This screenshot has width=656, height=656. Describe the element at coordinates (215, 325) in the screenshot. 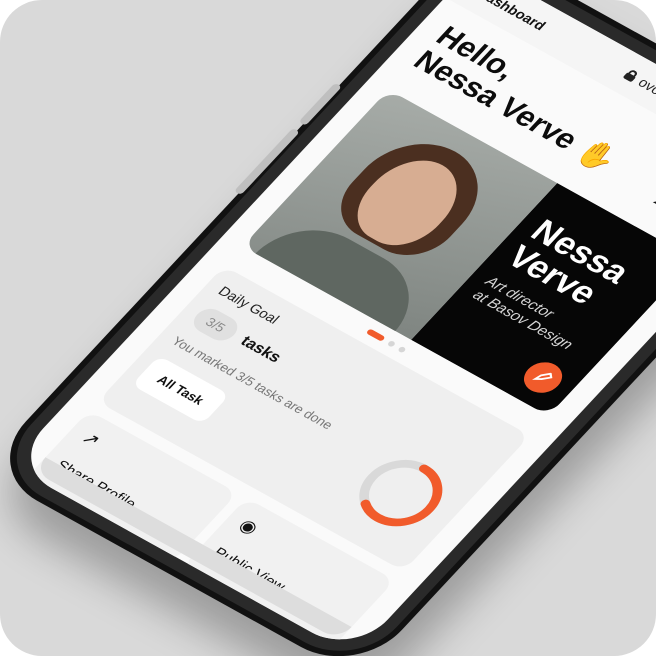

I see `goal-count: 3/5` at that location.